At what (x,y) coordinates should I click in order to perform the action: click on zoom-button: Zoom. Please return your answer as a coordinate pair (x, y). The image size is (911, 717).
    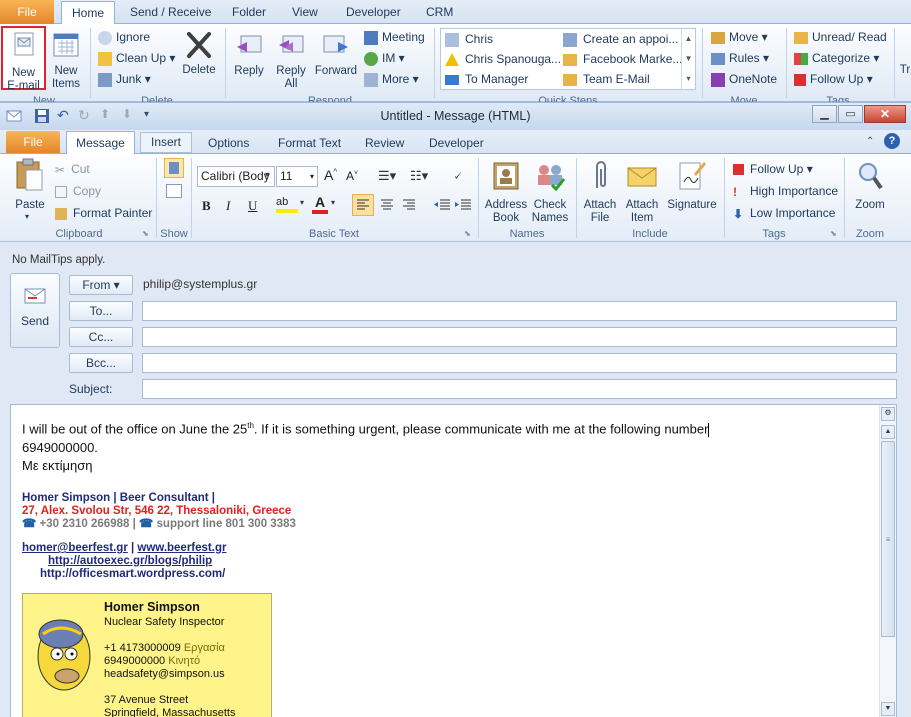
    Looking at the image, I should click on (870, 191).